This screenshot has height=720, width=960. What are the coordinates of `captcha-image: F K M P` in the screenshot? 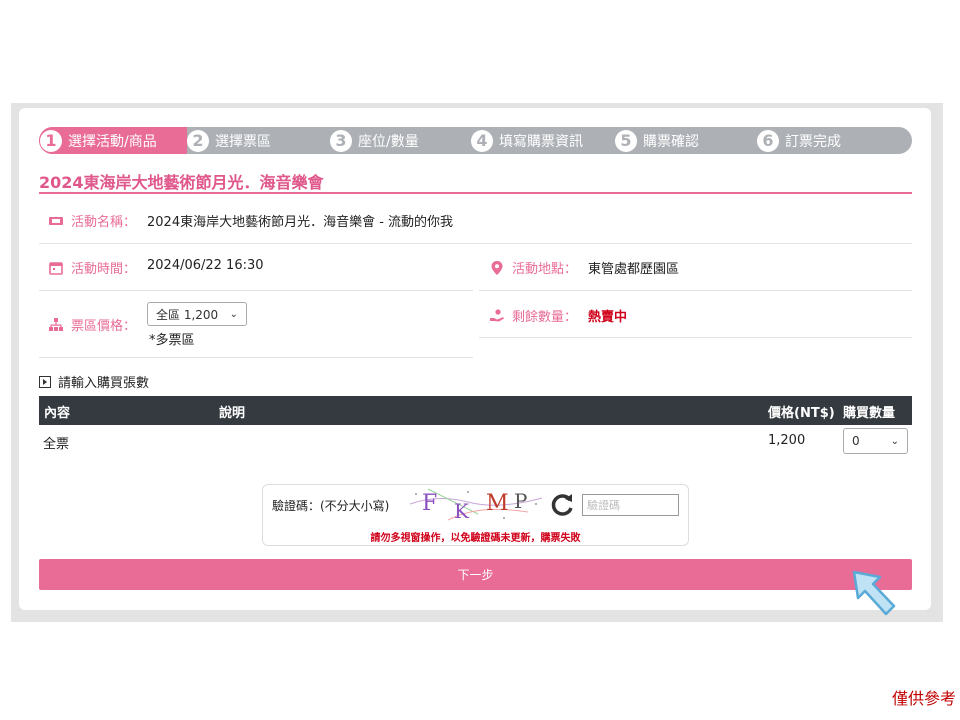 It's located at (476, 505).